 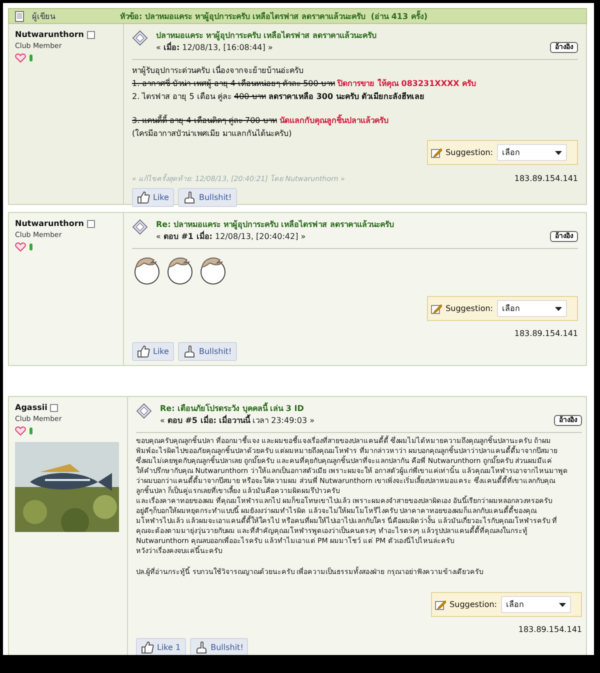 What do you see at coordinates (274, 16) in the screenshot?
I see `topic-title: หัวข้อ: ปลาหมอแคระ หาผู้อุปการะครับ เหลือไตรฟาส ลดราคาแล้วนะครับ (อ่าน 413 ครั้ง)` at bounding box center [274, 16].